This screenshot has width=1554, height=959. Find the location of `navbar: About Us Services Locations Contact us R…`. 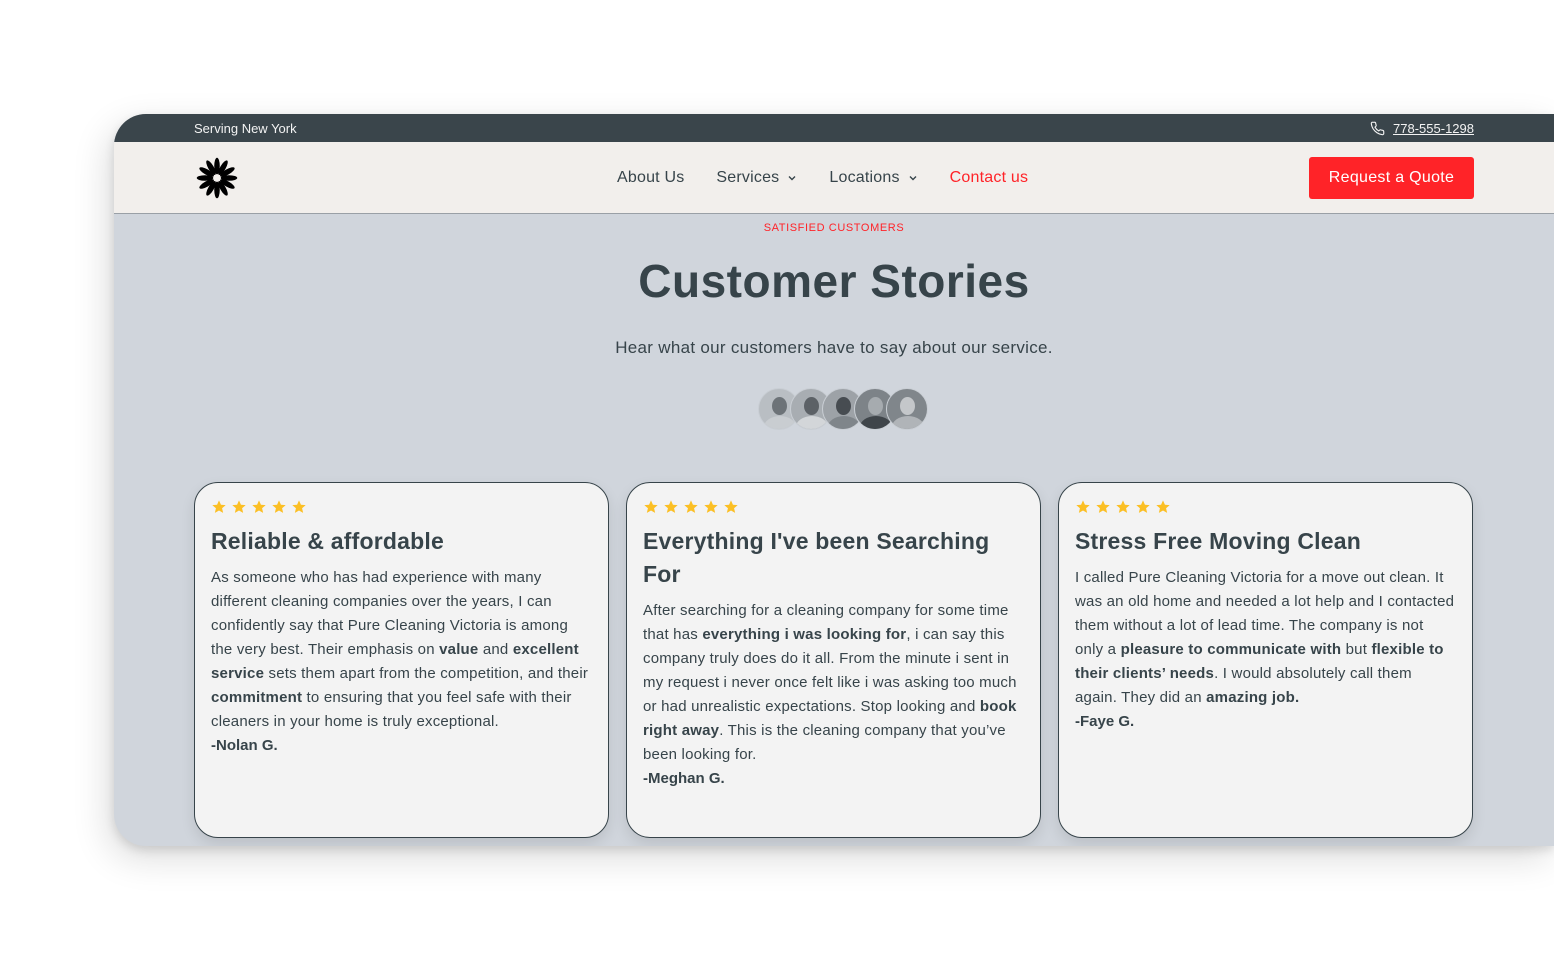

navbar: About Us Services Locations Contact us R… is located at coordinates (834, 178).